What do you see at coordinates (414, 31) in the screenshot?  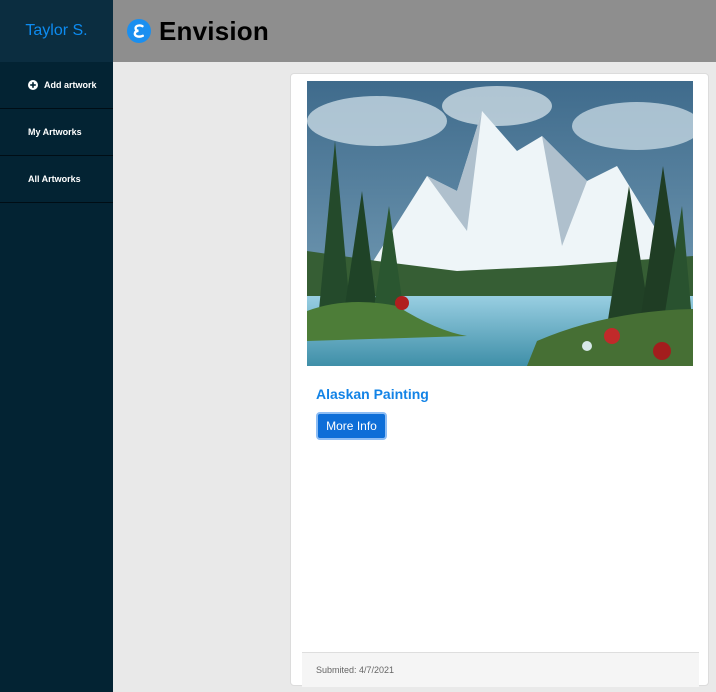 I see `app-header: Envision` at bounding box center [414, 31].